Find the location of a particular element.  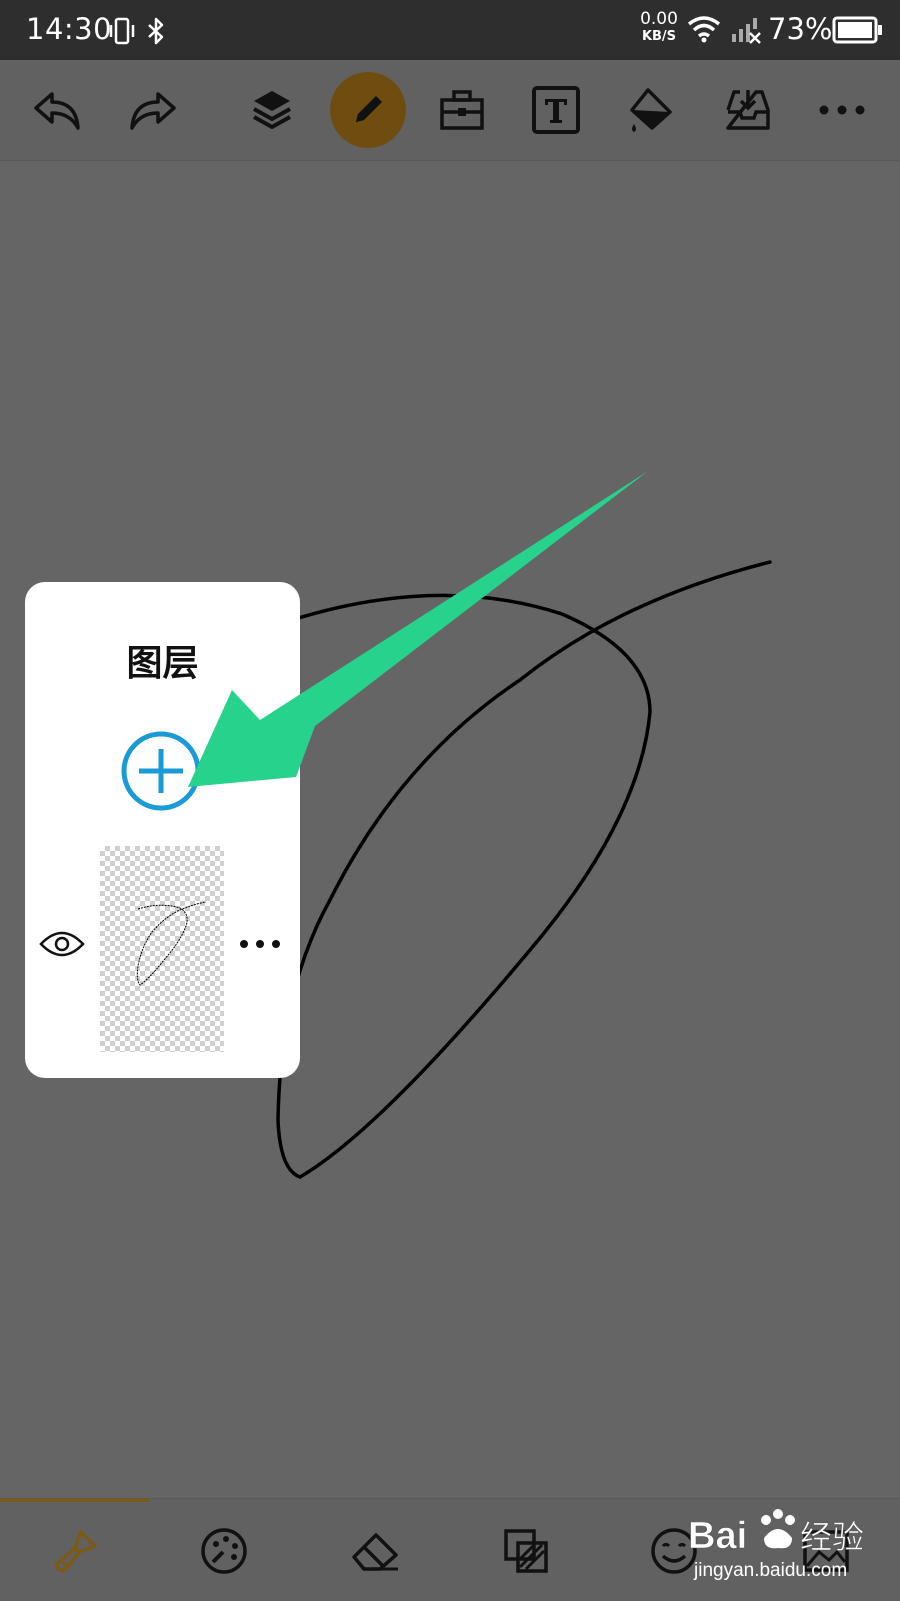

eraser-tab is located at coordinates (376, 1551).